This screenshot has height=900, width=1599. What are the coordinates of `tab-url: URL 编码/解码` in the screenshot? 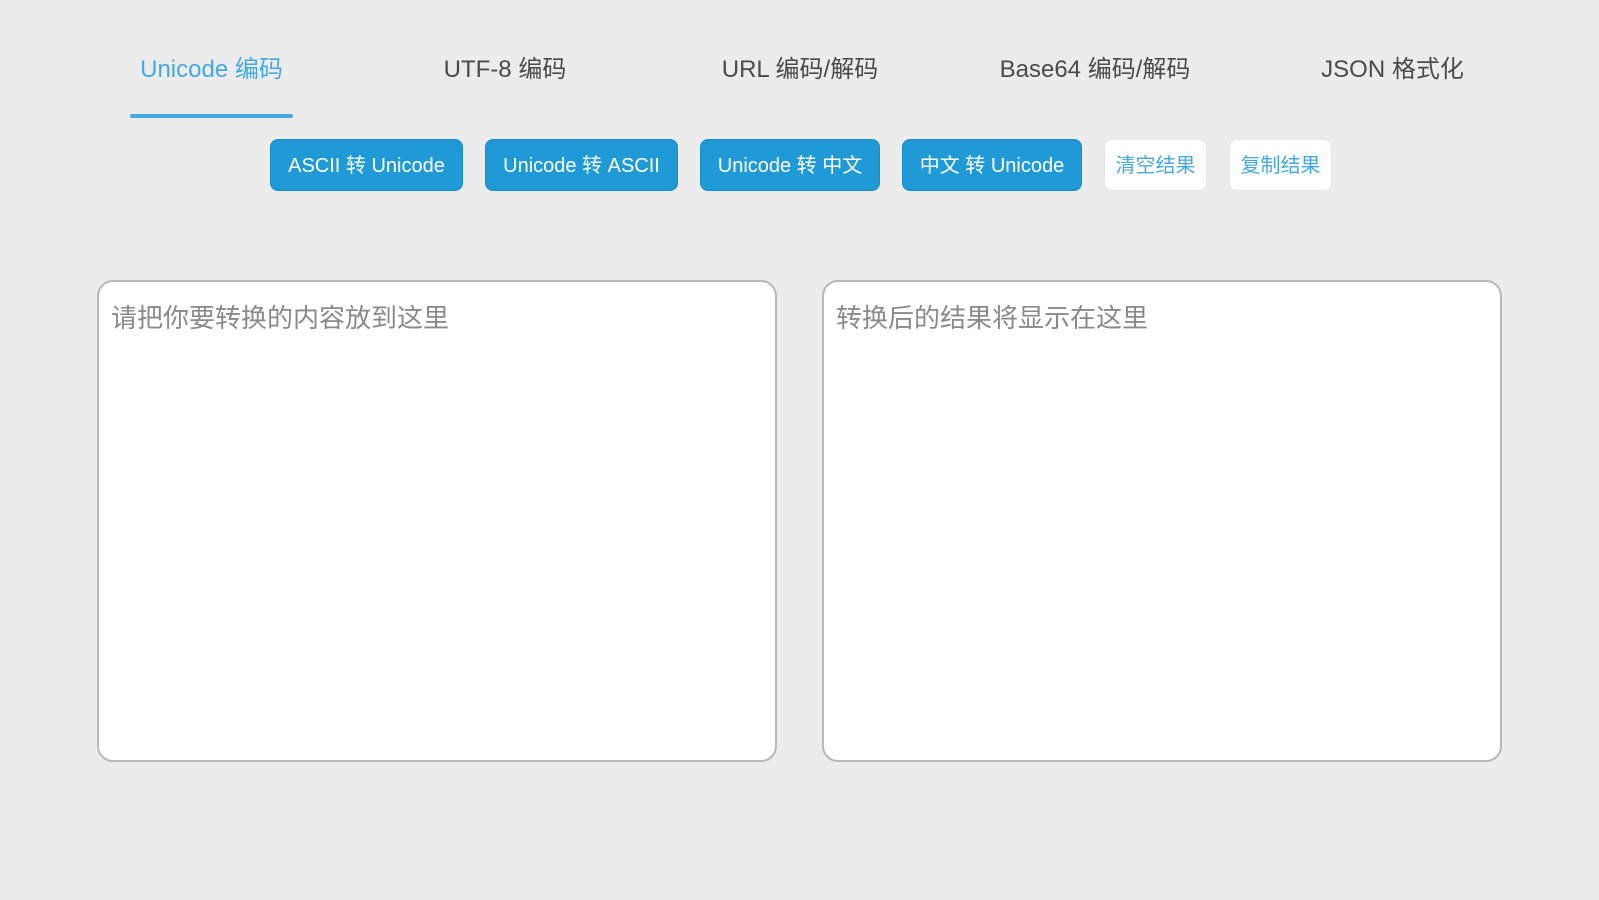 It's located at (800, 70).